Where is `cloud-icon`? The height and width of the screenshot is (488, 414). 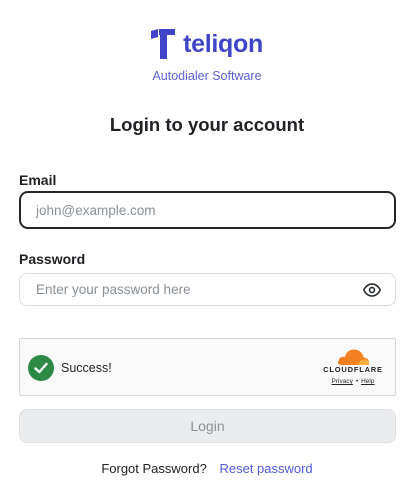
cloud-icon is located at coordinates (353, 357).